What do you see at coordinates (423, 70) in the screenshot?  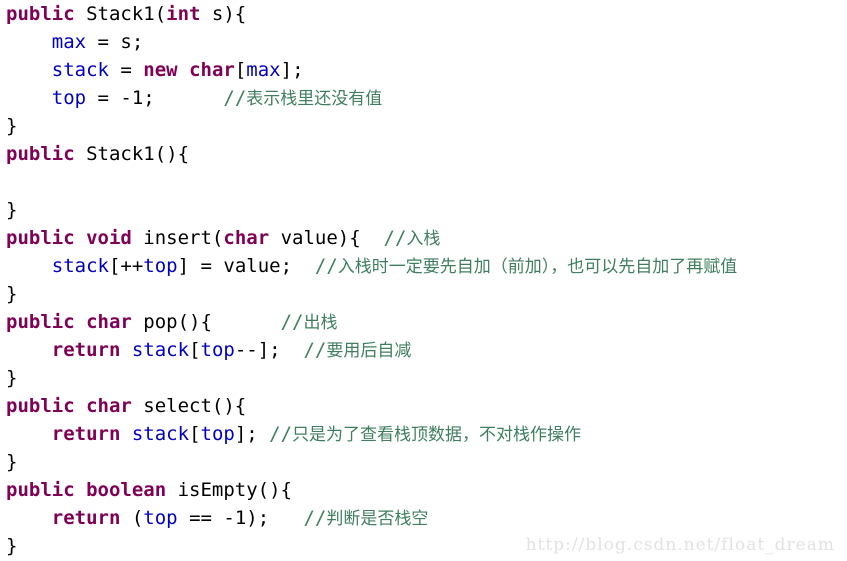 I see `code-line: stack = new char[max];` at bounding box center [423, 70].